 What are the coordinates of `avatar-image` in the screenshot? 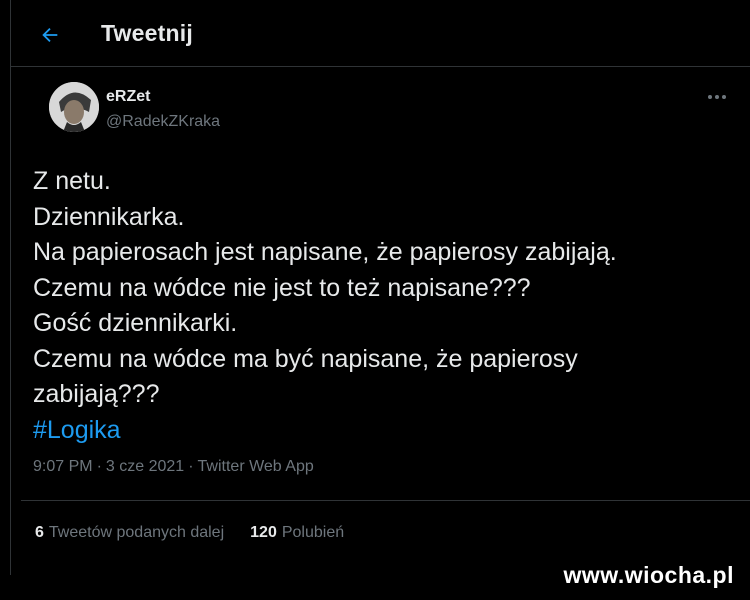 It's located at (74, 107).